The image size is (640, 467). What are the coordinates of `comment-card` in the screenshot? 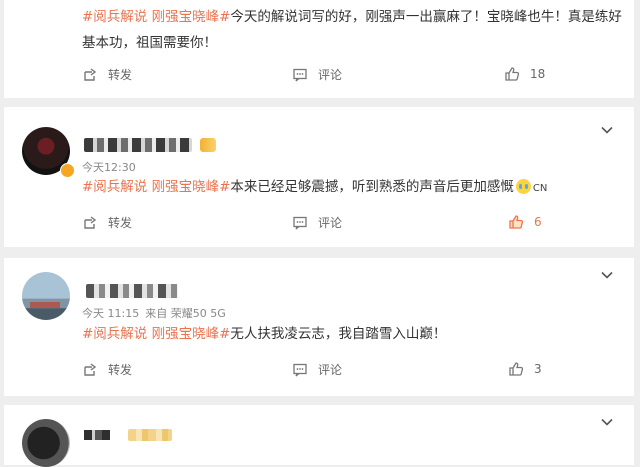 It's located at (319, 436).